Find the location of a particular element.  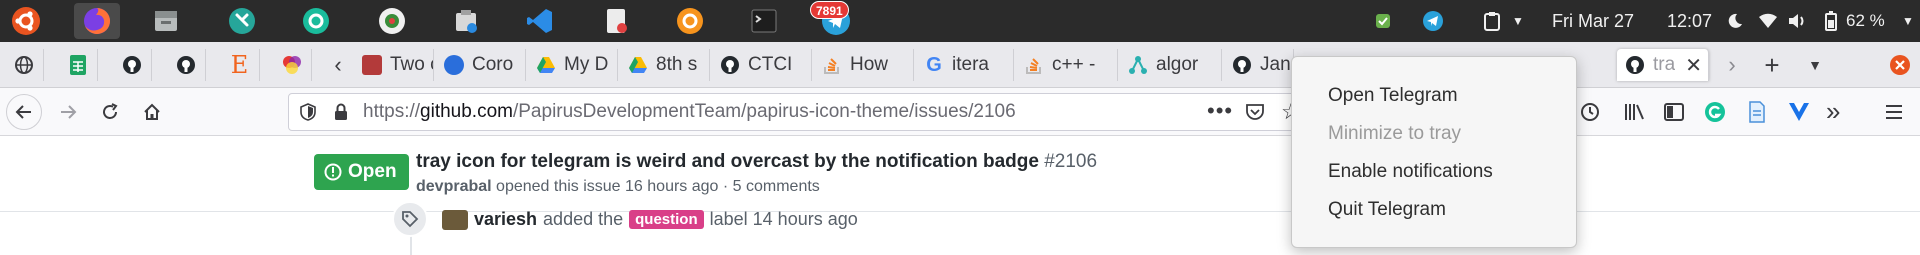

document-extension-icon is located at coordinates (1757, 112).